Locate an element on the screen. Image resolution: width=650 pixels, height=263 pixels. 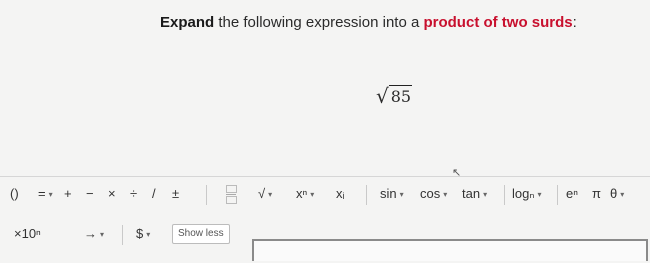
math-expression: √ 85 is located at coordinates (394, 94).